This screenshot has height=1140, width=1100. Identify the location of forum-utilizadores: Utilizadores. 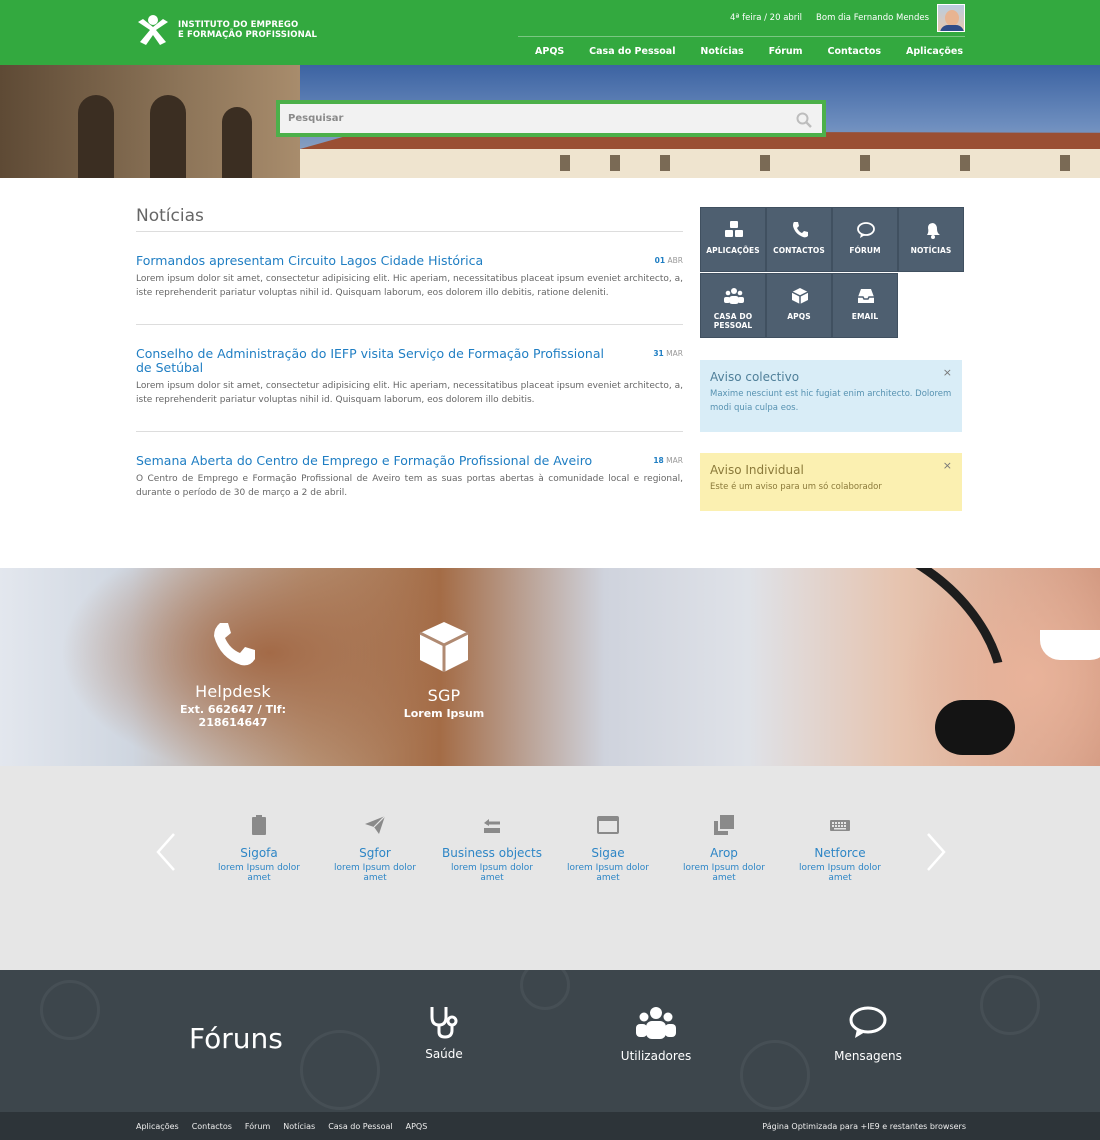
(656, 1034).